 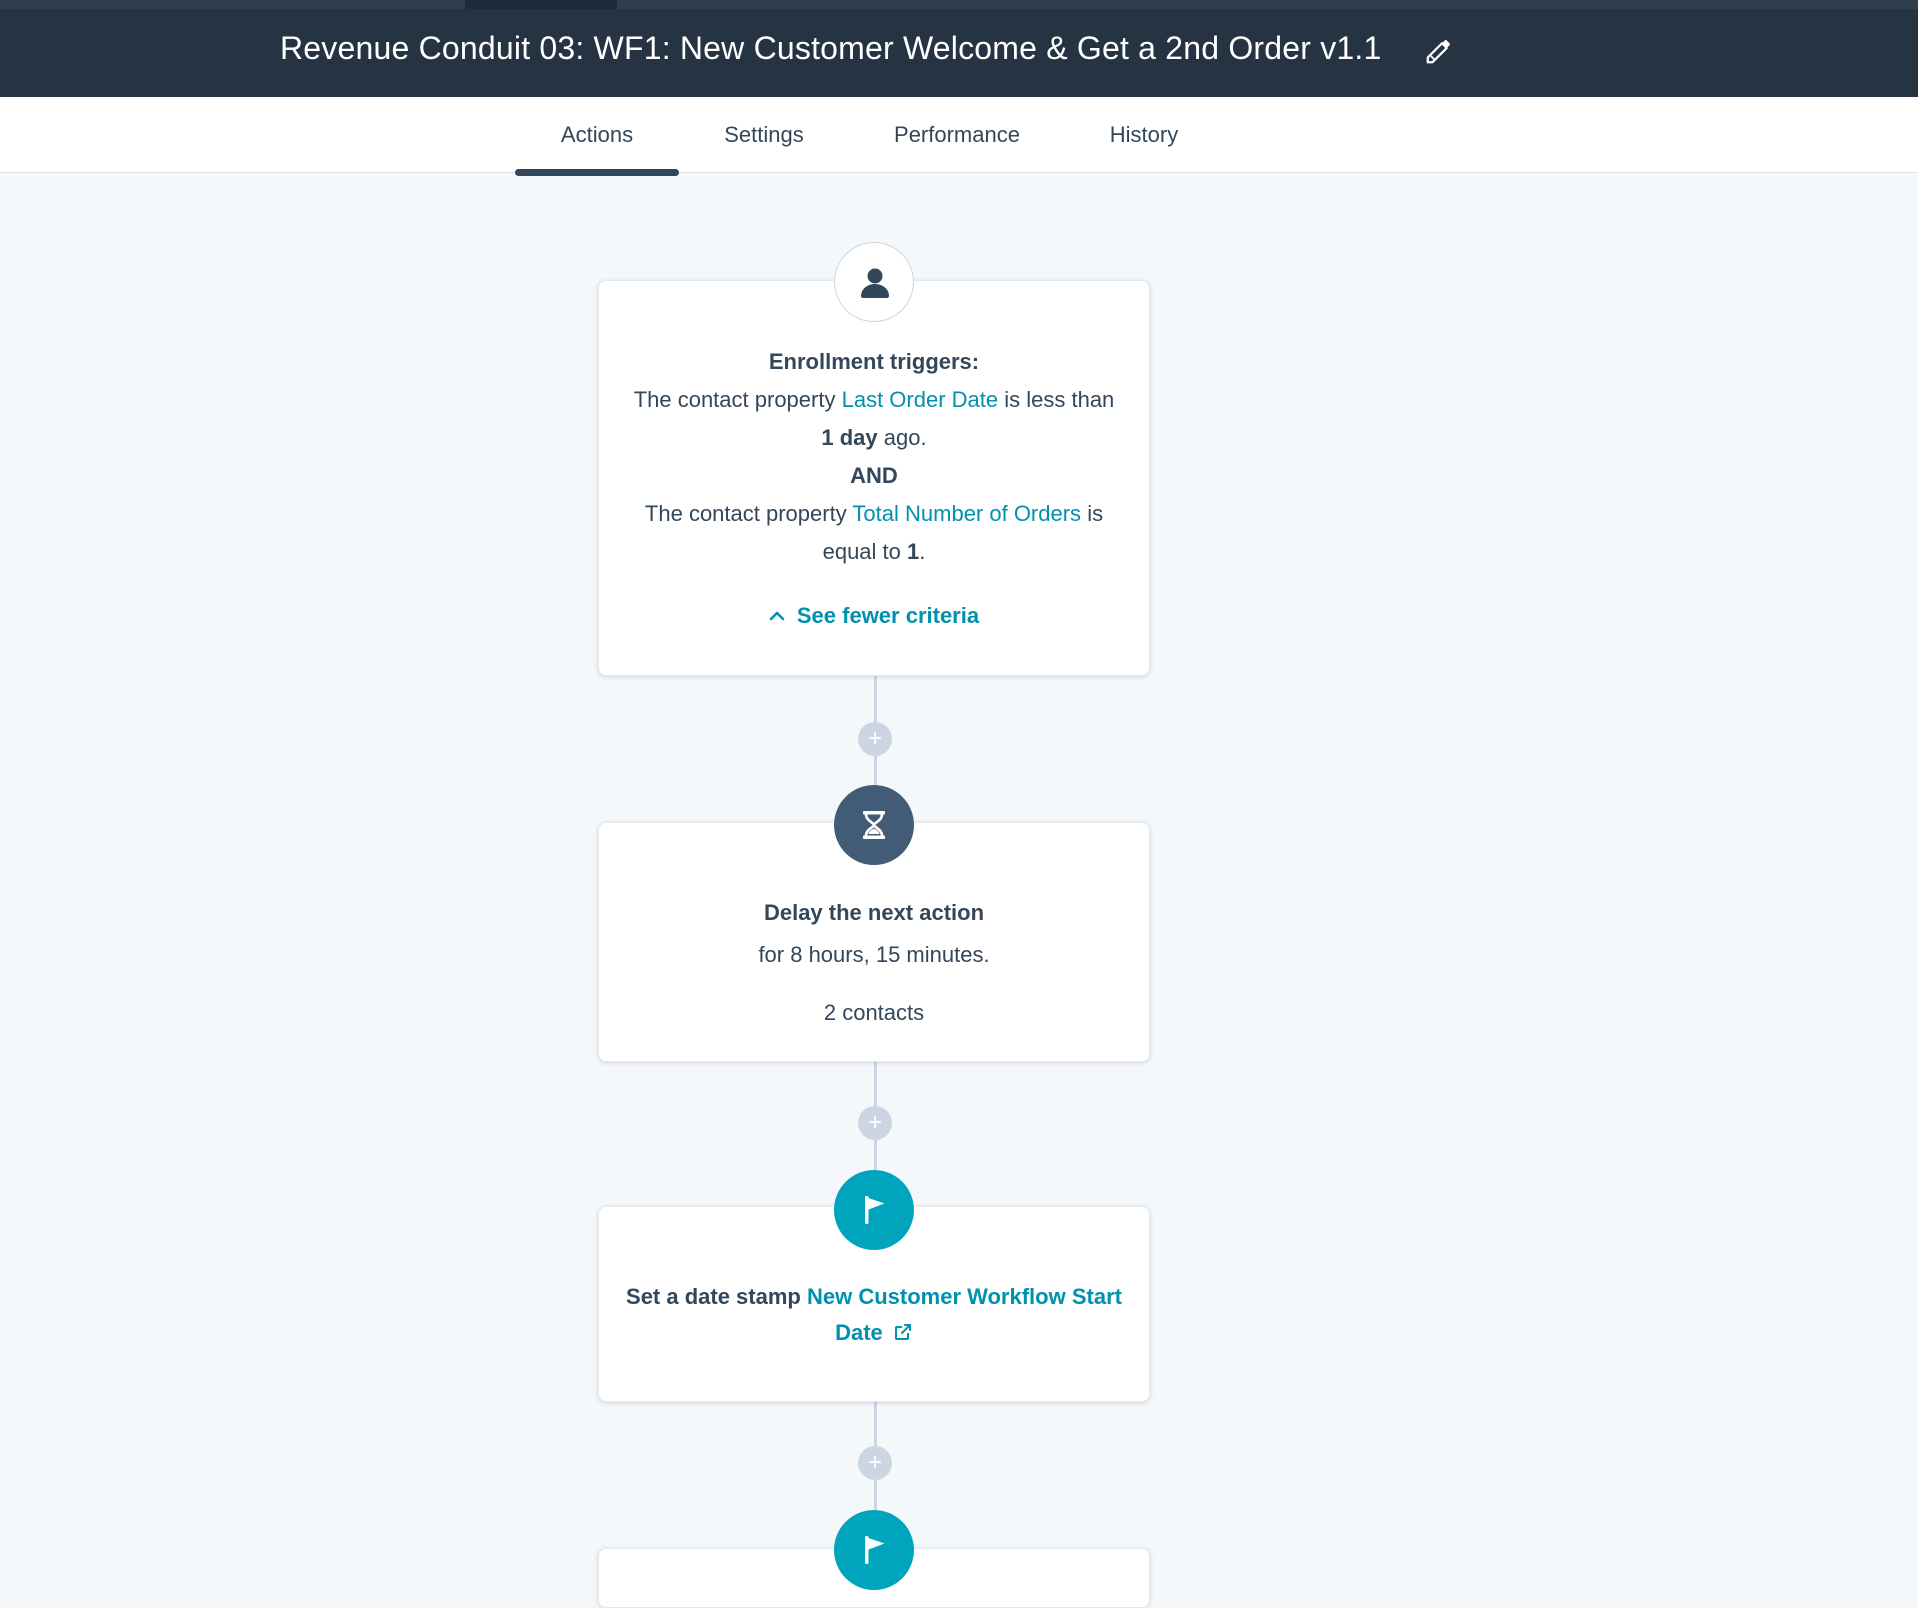 I want to click on criterion-2-prefix: The contact property, so click(x=745, y=513).